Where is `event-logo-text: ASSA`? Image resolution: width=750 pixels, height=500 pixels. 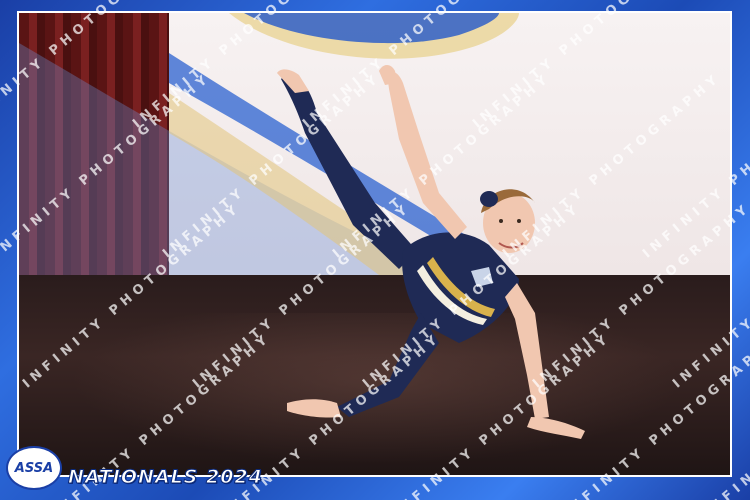
event-logo-text: ASSA is located at coordinates (34, 468).